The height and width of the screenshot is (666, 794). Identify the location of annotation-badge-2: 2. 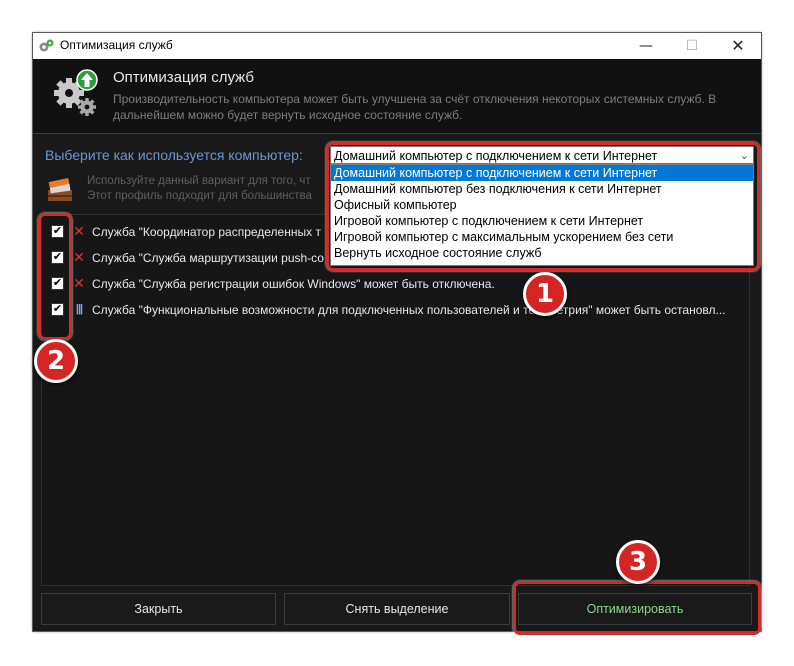
(56, 361).